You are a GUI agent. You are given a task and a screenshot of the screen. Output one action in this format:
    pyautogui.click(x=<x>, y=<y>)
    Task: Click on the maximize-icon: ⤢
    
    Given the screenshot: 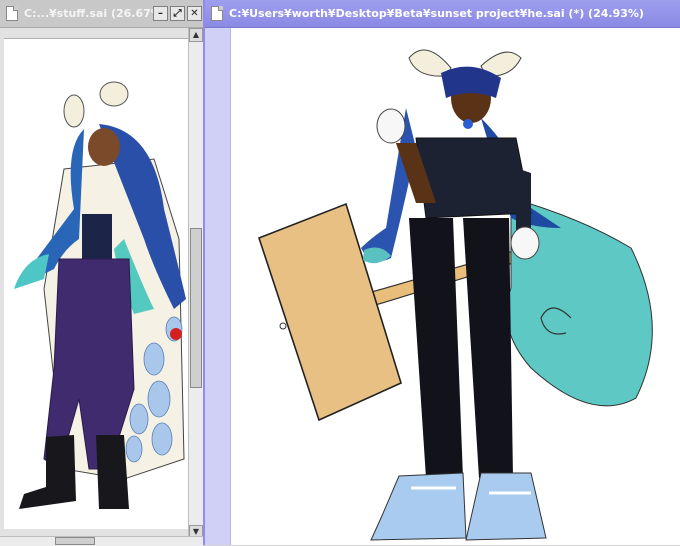 What is the action you would take?
    pyautogui.click(x=177, y=13)
    